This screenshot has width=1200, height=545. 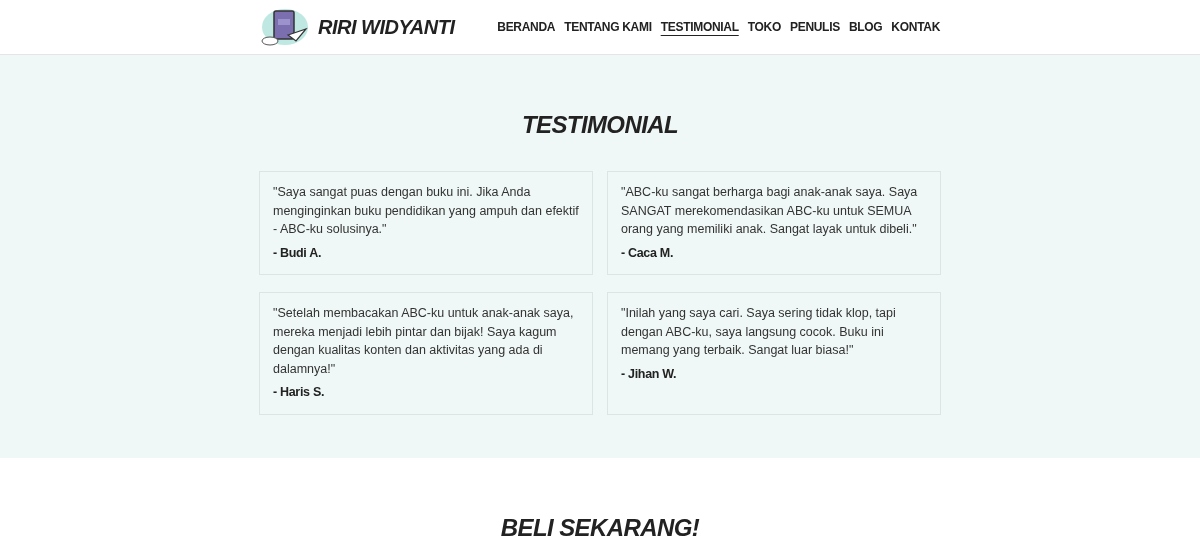 What do you see at coordinates (424, 341) in the screenshot?
I see `testimonial-quote: "Setelah membacakan ABC-ku untuk anak-anak saya, mereka menjadi lebih pintar dan bijak! Saya kagum dengan kualitas konten dan aktivitas yang ada di dalamnya!"` at bounding box center [424, 341].